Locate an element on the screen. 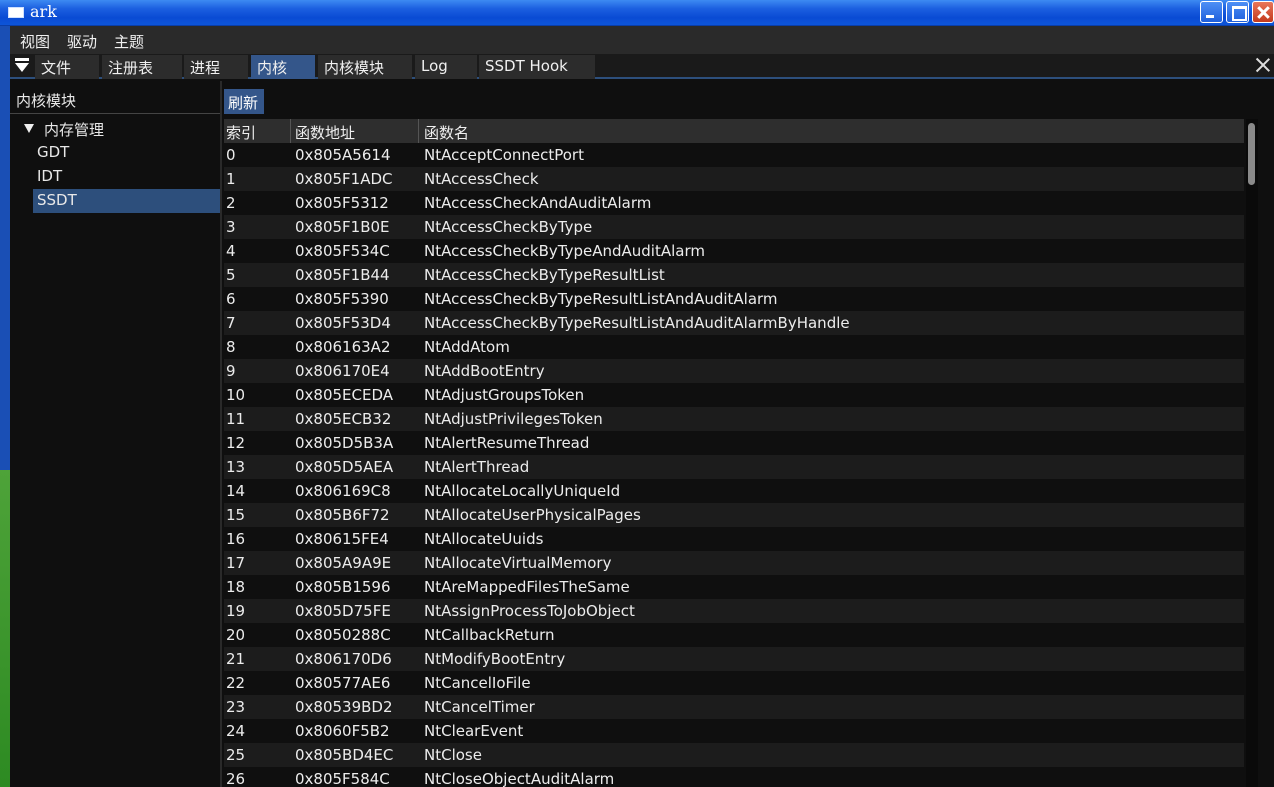  cell-index: 18 is located at coordinates (236, 587).